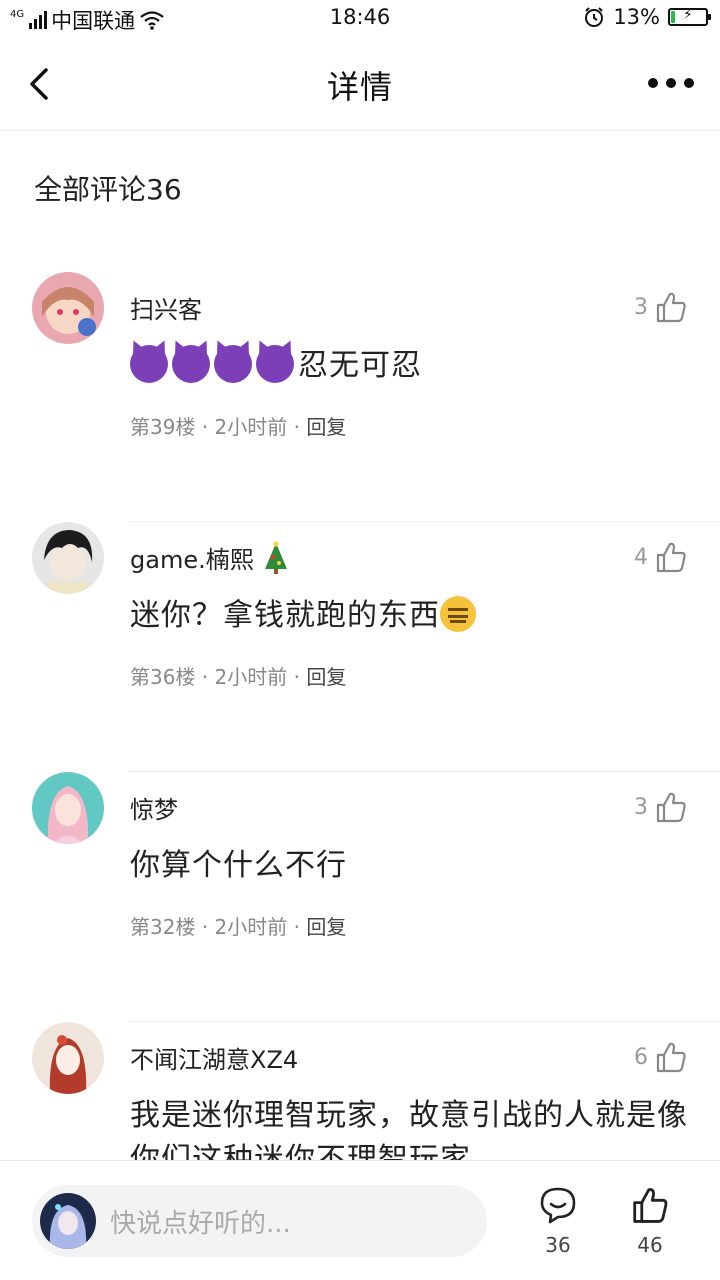 The image size is (720, 1280). I want to click on comment-content: 忍无可忍, so click(410, 366).